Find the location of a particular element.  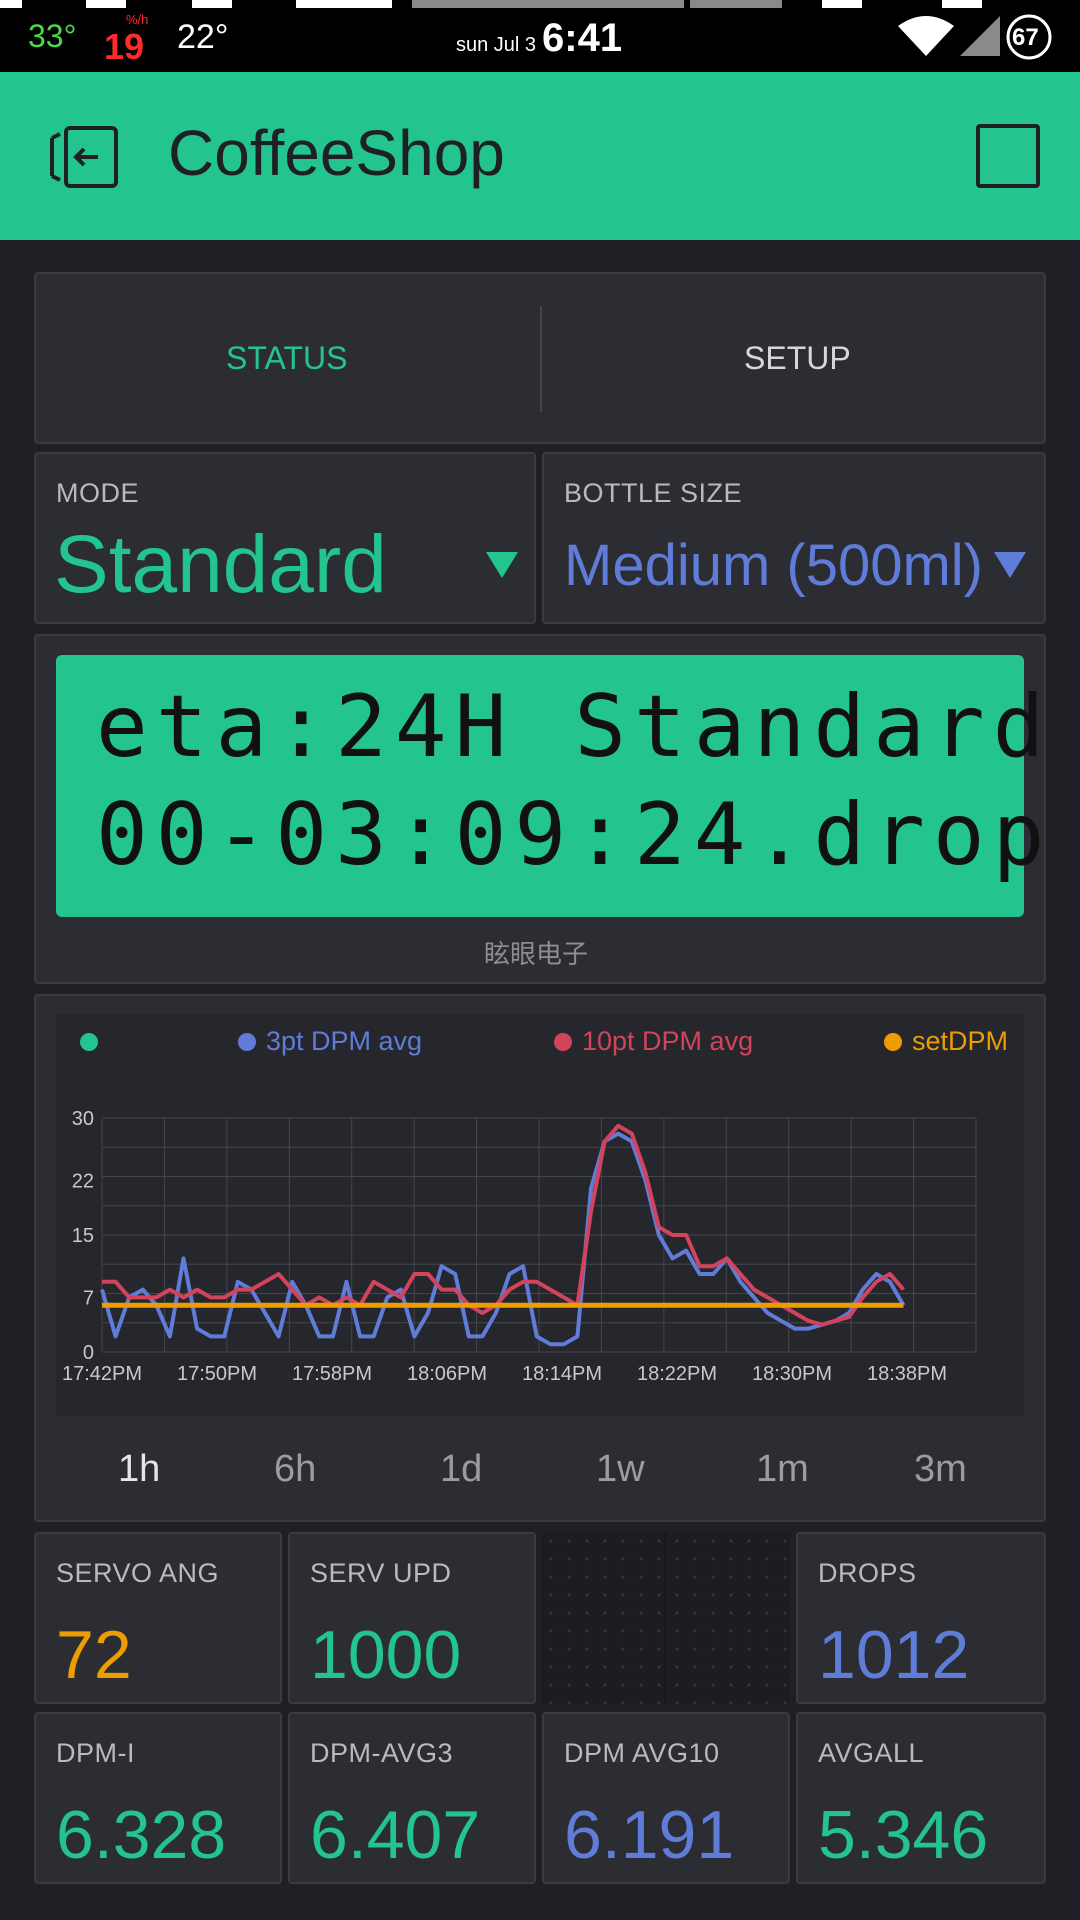

mode-label: MODE is located at coordinates (97, 493).